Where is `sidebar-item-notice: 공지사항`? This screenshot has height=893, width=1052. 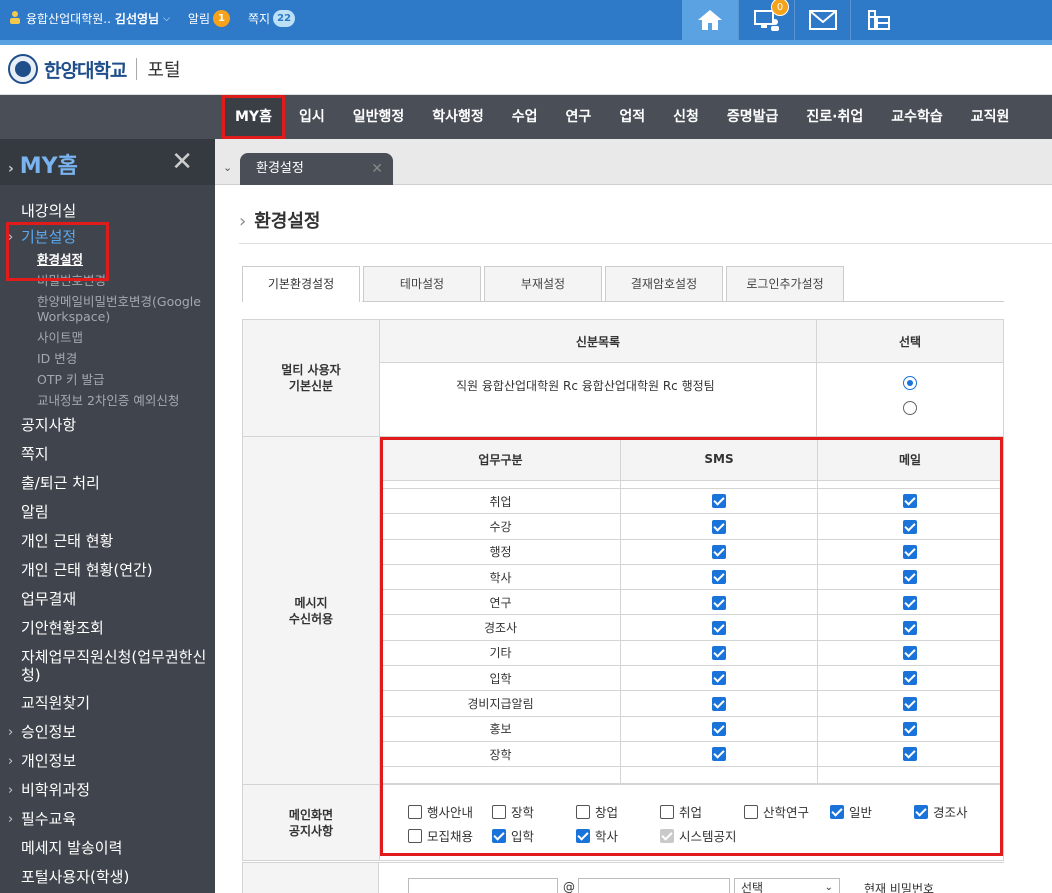 sidebar-item-notice: 공지사항 is located at coordinates (107, 425).